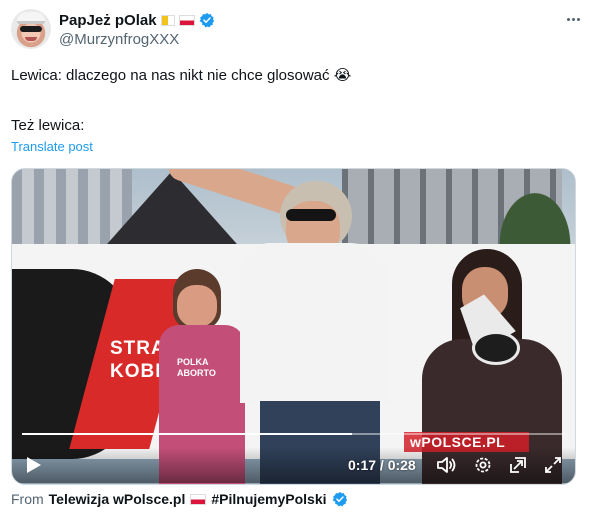 This screenshot has height=523, width=607. I want to click on author-name-row: PapJeż pOlak, so click(137, 20).